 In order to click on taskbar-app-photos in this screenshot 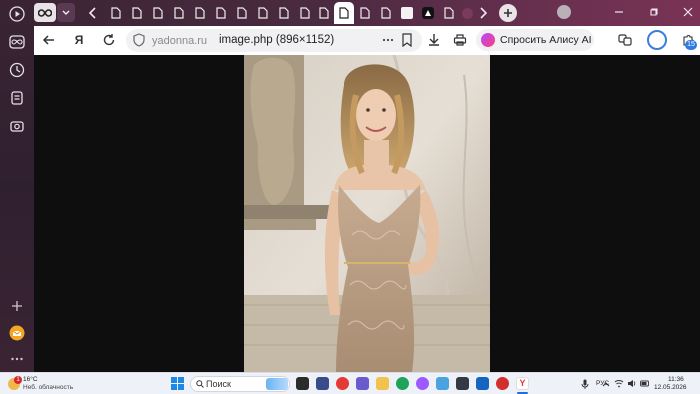, I will do `click(302, 383)`.